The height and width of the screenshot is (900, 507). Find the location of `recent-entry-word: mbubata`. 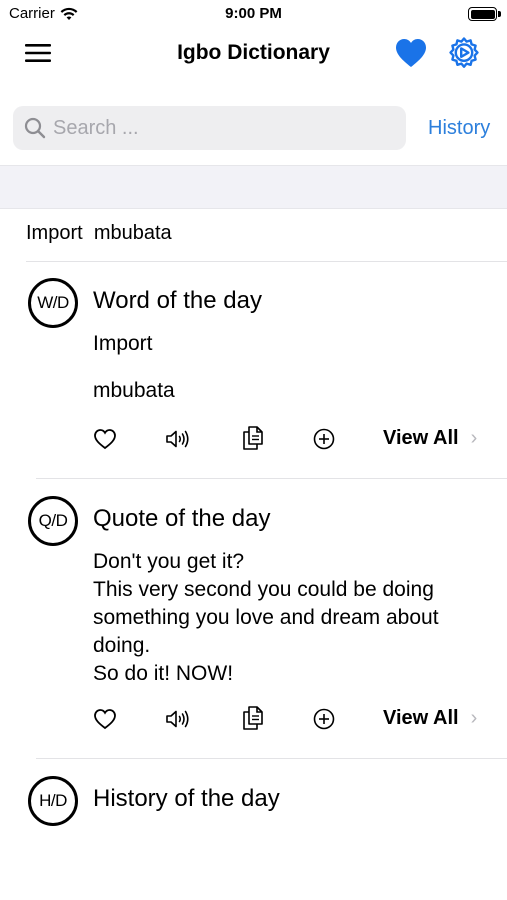

recent-entry-word: mbubata is located at coordinates (132, 233).